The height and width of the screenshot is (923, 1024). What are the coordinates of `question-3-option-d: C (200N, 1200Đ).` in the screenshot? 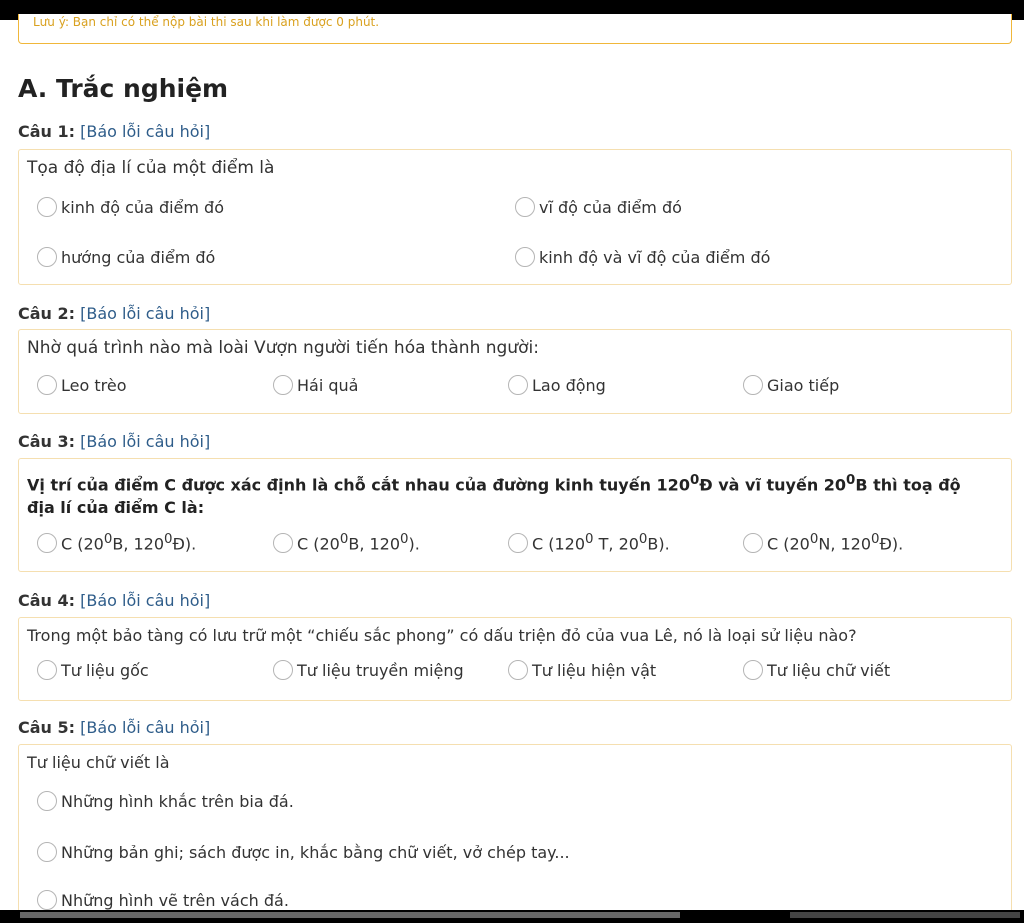 It's located at (823, 542).